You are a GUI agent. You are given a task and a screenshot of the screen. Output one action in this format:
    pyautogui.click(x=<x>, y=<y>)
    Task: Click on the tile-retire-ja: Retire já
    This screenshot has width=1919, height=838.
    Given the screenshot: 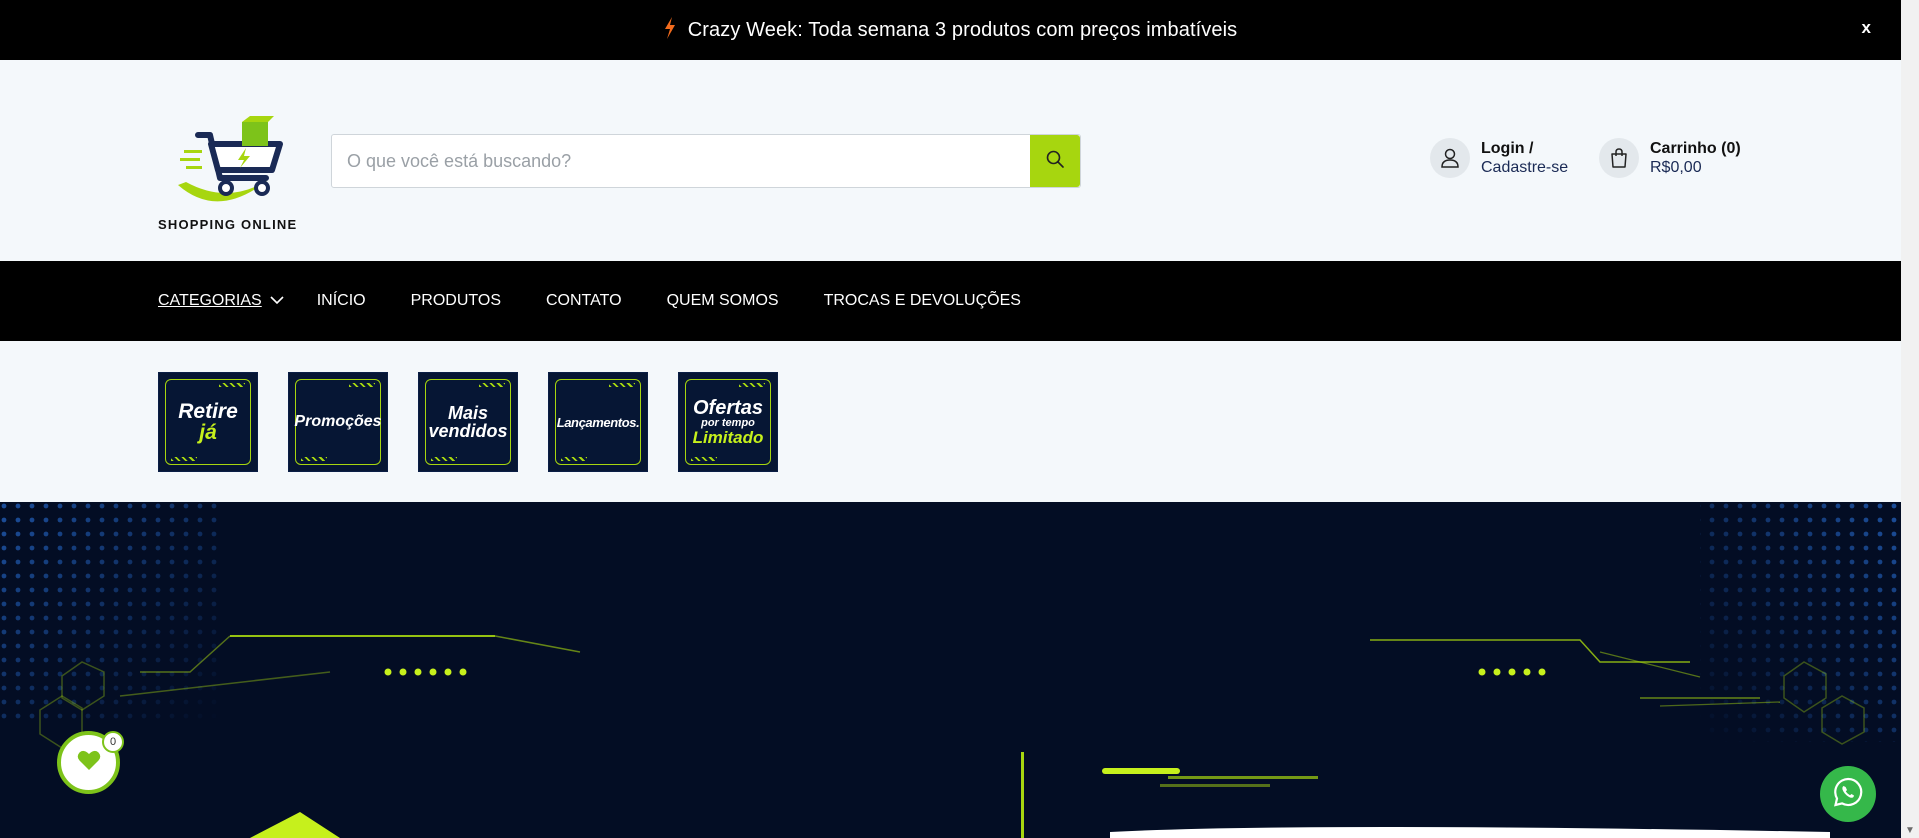 What is the action you would take?
    pyautogui.click(x=208, y=422)
    